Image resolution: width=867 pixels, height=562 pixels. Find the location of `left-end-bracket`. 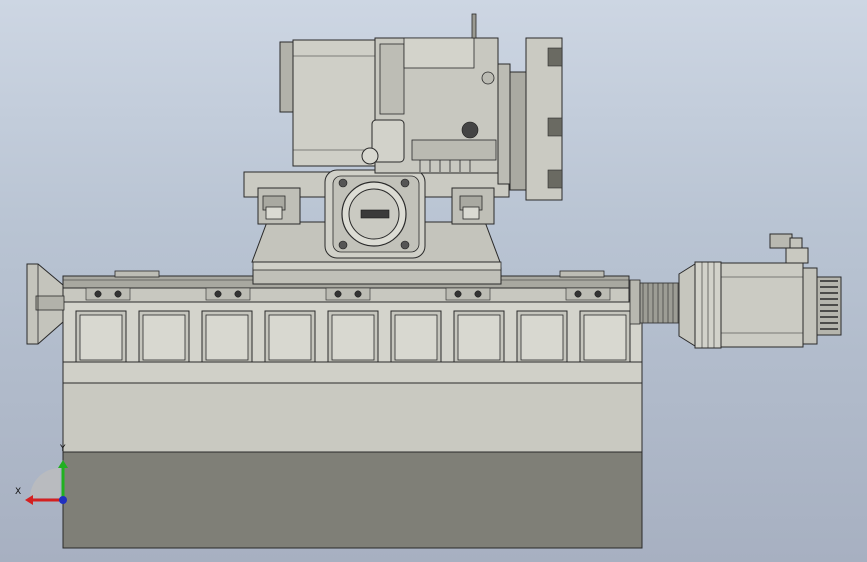

left-end-bracket is located at coordinates (45, 304).